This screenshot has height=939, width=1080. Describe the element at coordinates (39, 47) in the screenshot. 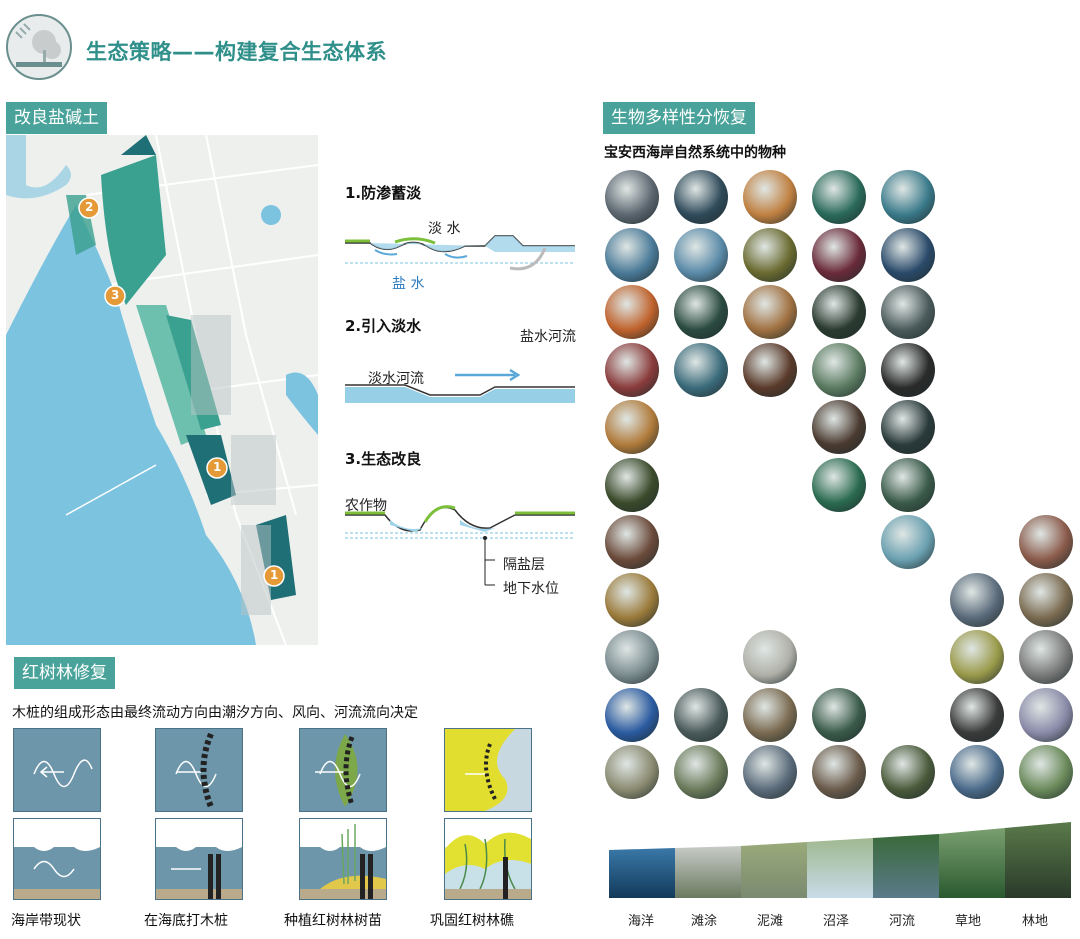

I see `tree-icon` at that location.